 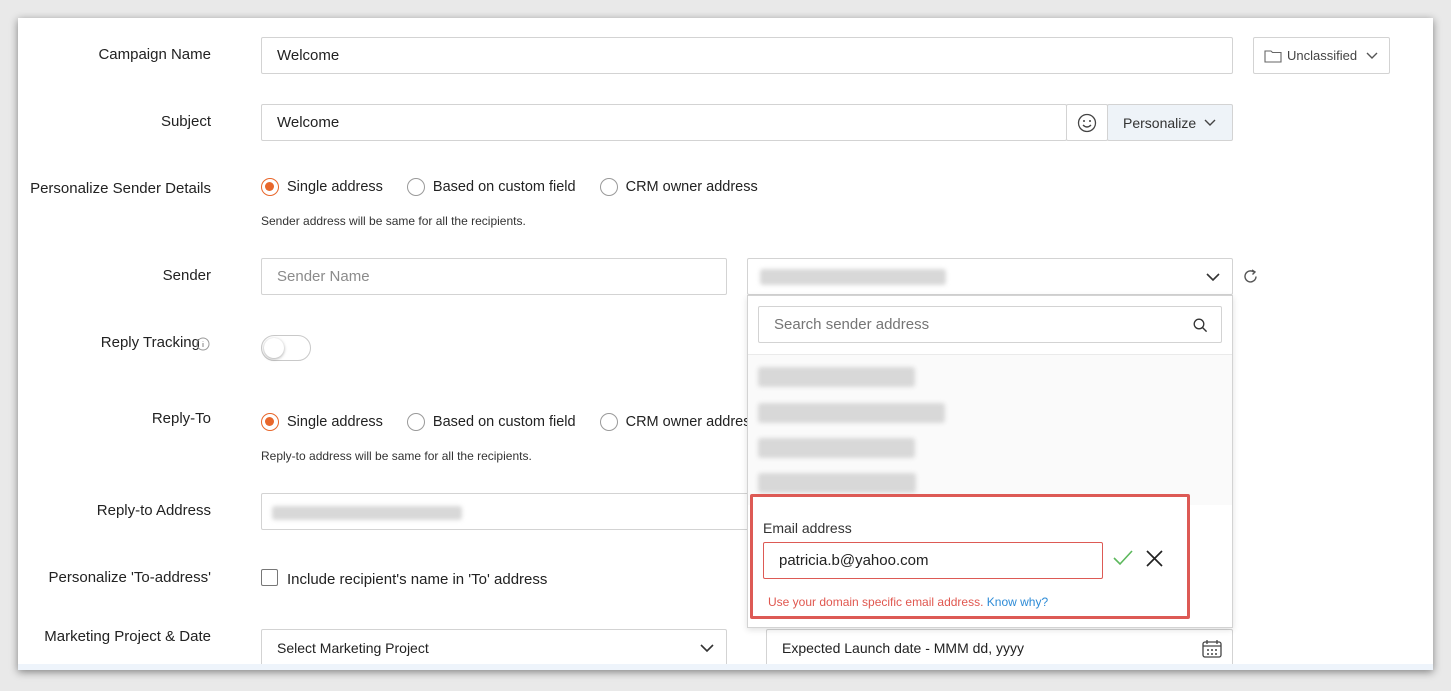 I want to click on warning-text: Use your domain specific email address., so click(x=876, y=602).